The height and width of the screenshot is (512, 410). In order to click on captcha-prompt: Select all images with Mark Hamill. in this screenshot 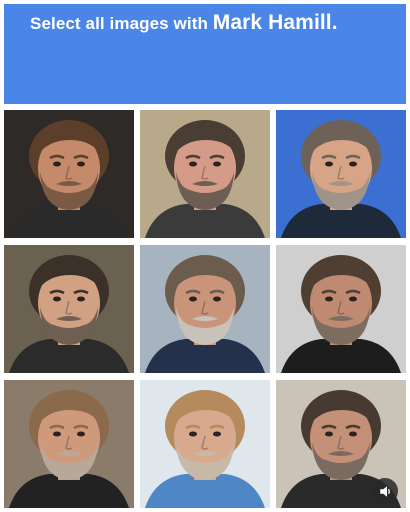, I will do `click(218, 23)`.